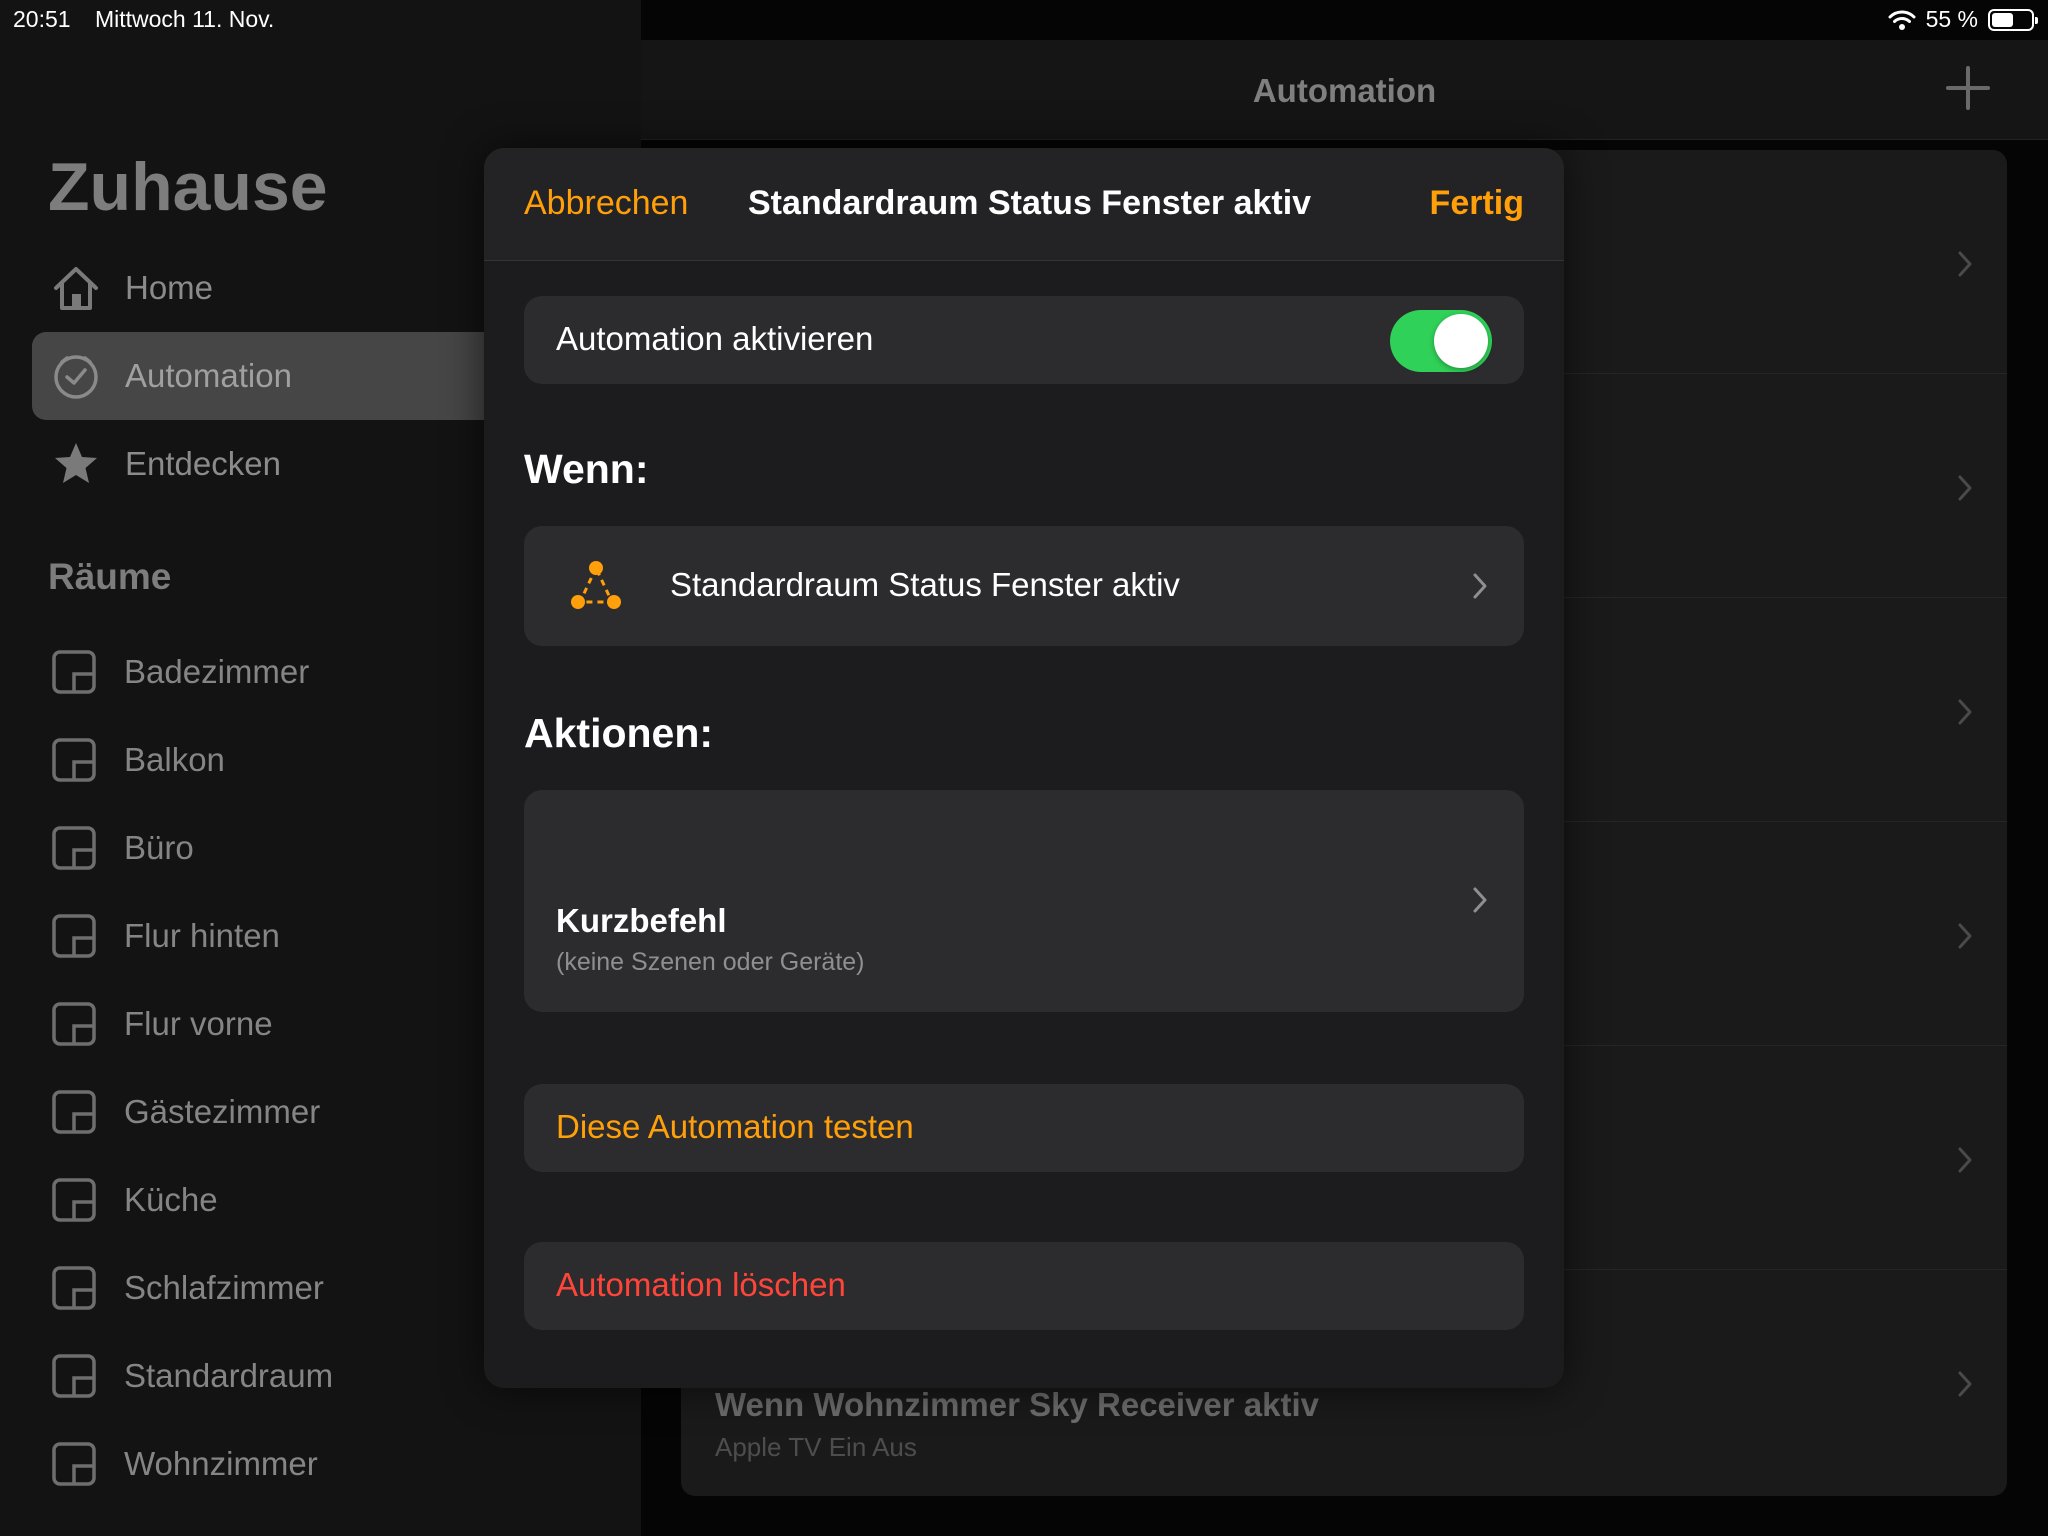 This screenshot has width=2048, height=1536. What do you see at coordinates (1024, 20) in the screenshot?
I see `status-bar: 20:51 Mittwoch 11. Nov. 55 %` at bounding box center [1024, 20].